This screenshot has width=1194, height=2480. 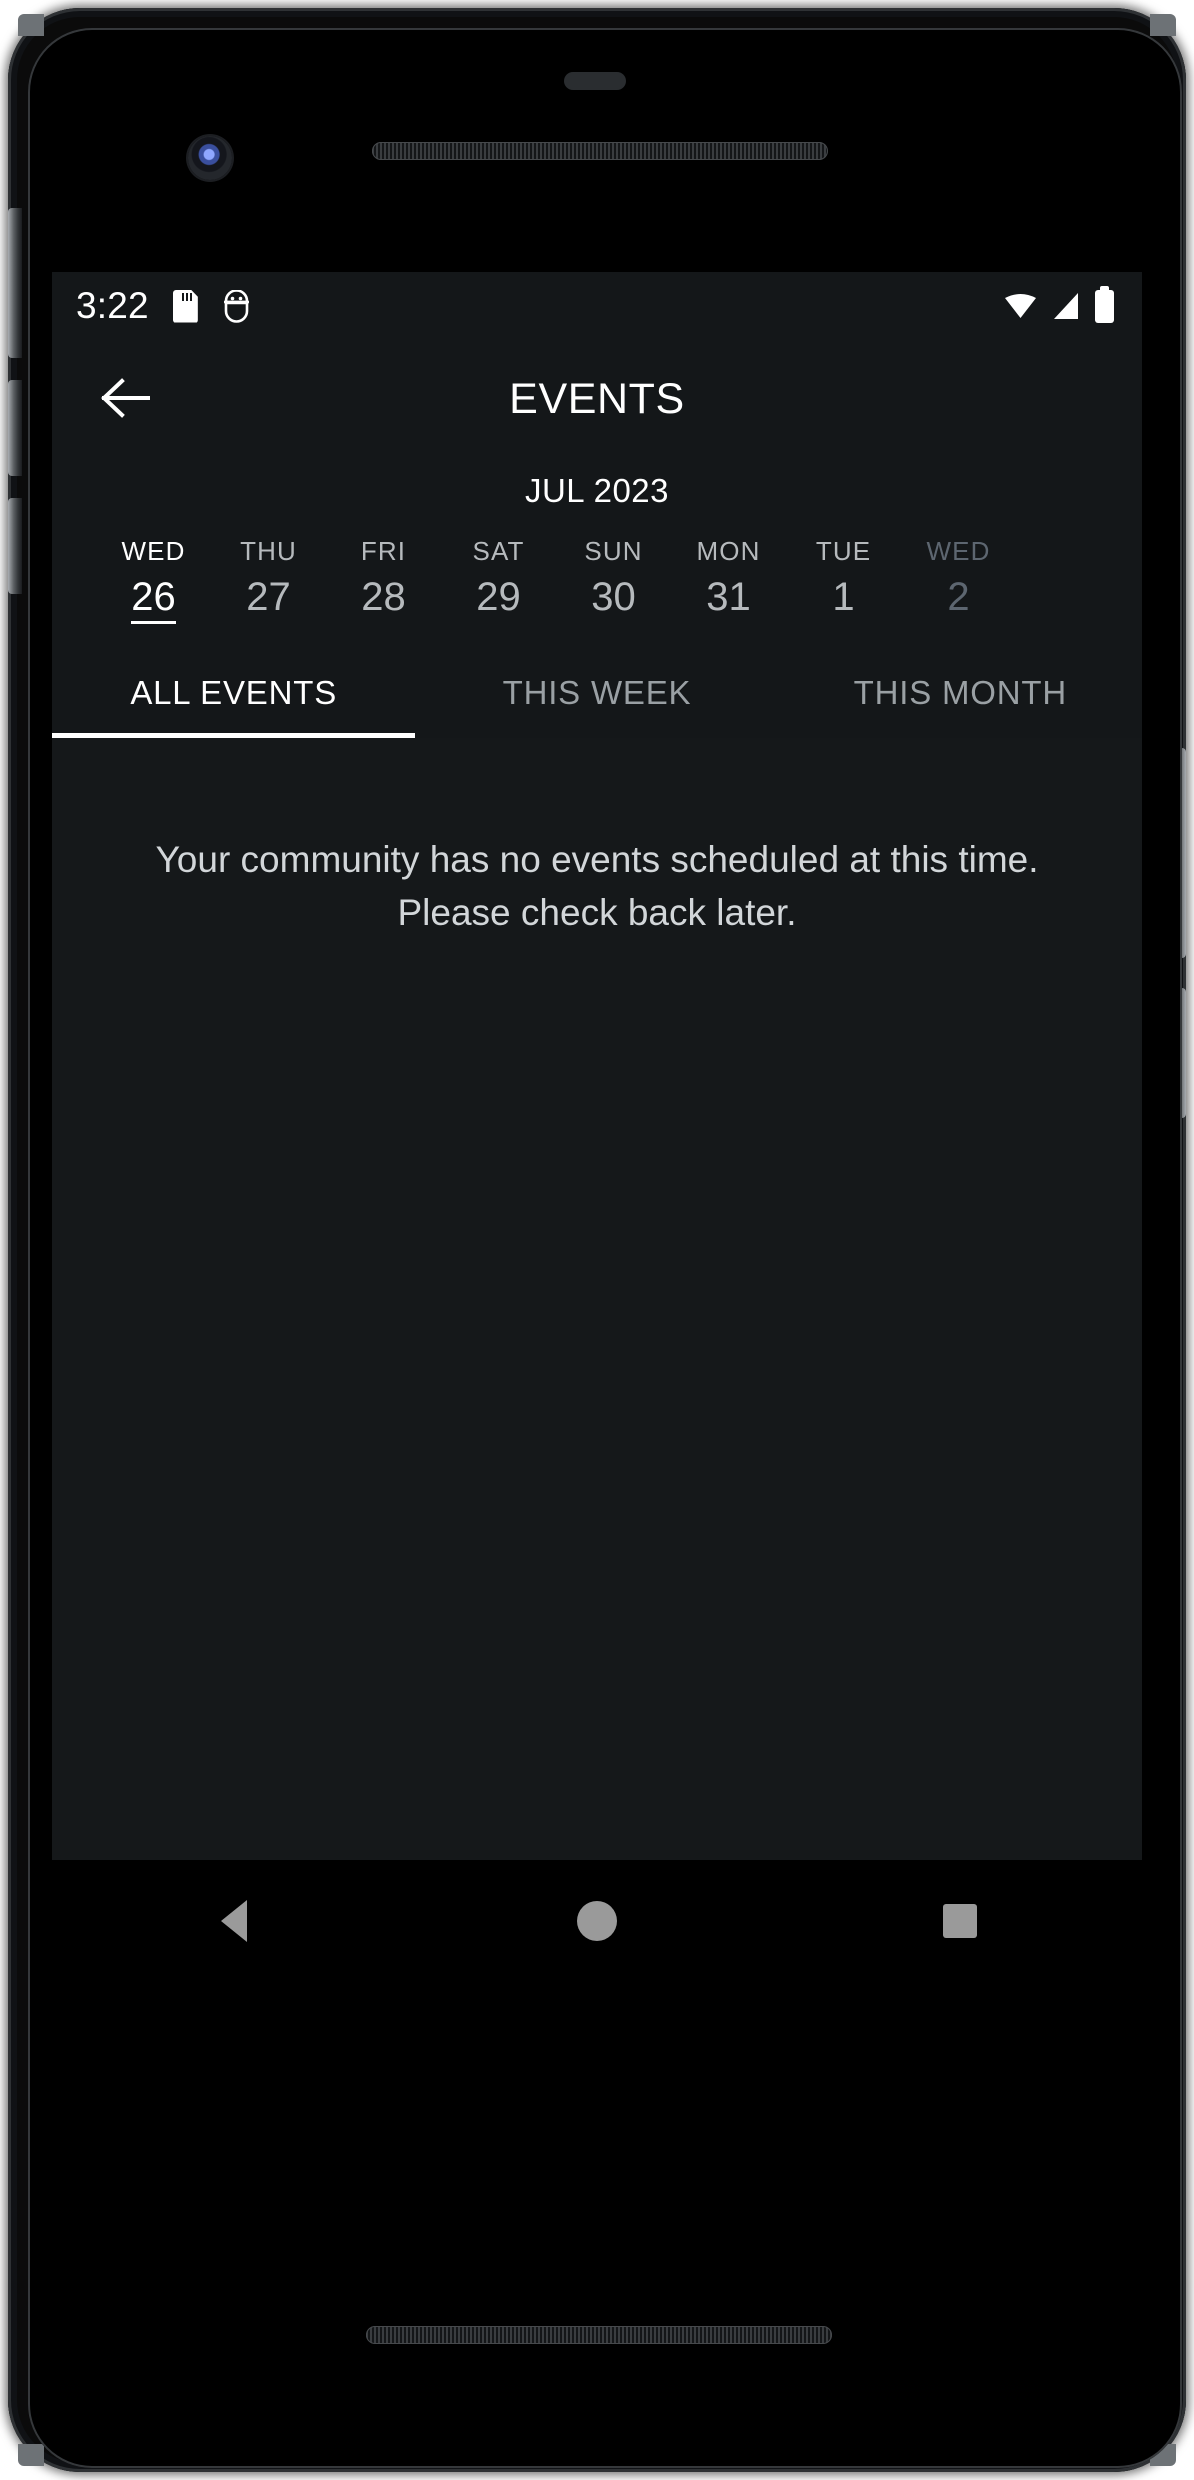 I want to click on nav-recents-button, so click(x=960, y=1921).